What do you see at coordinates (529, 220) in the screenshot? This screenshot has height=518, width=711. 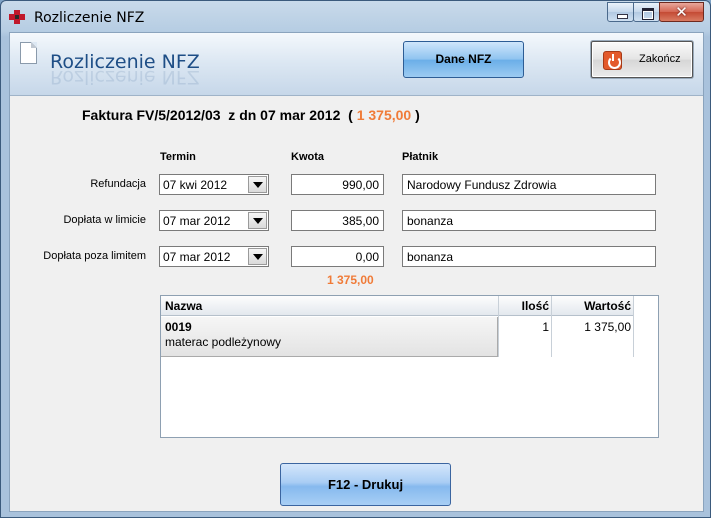 I see `payer-field-doplata-w-limicie: bonanza` at bounding box center [529, 220].